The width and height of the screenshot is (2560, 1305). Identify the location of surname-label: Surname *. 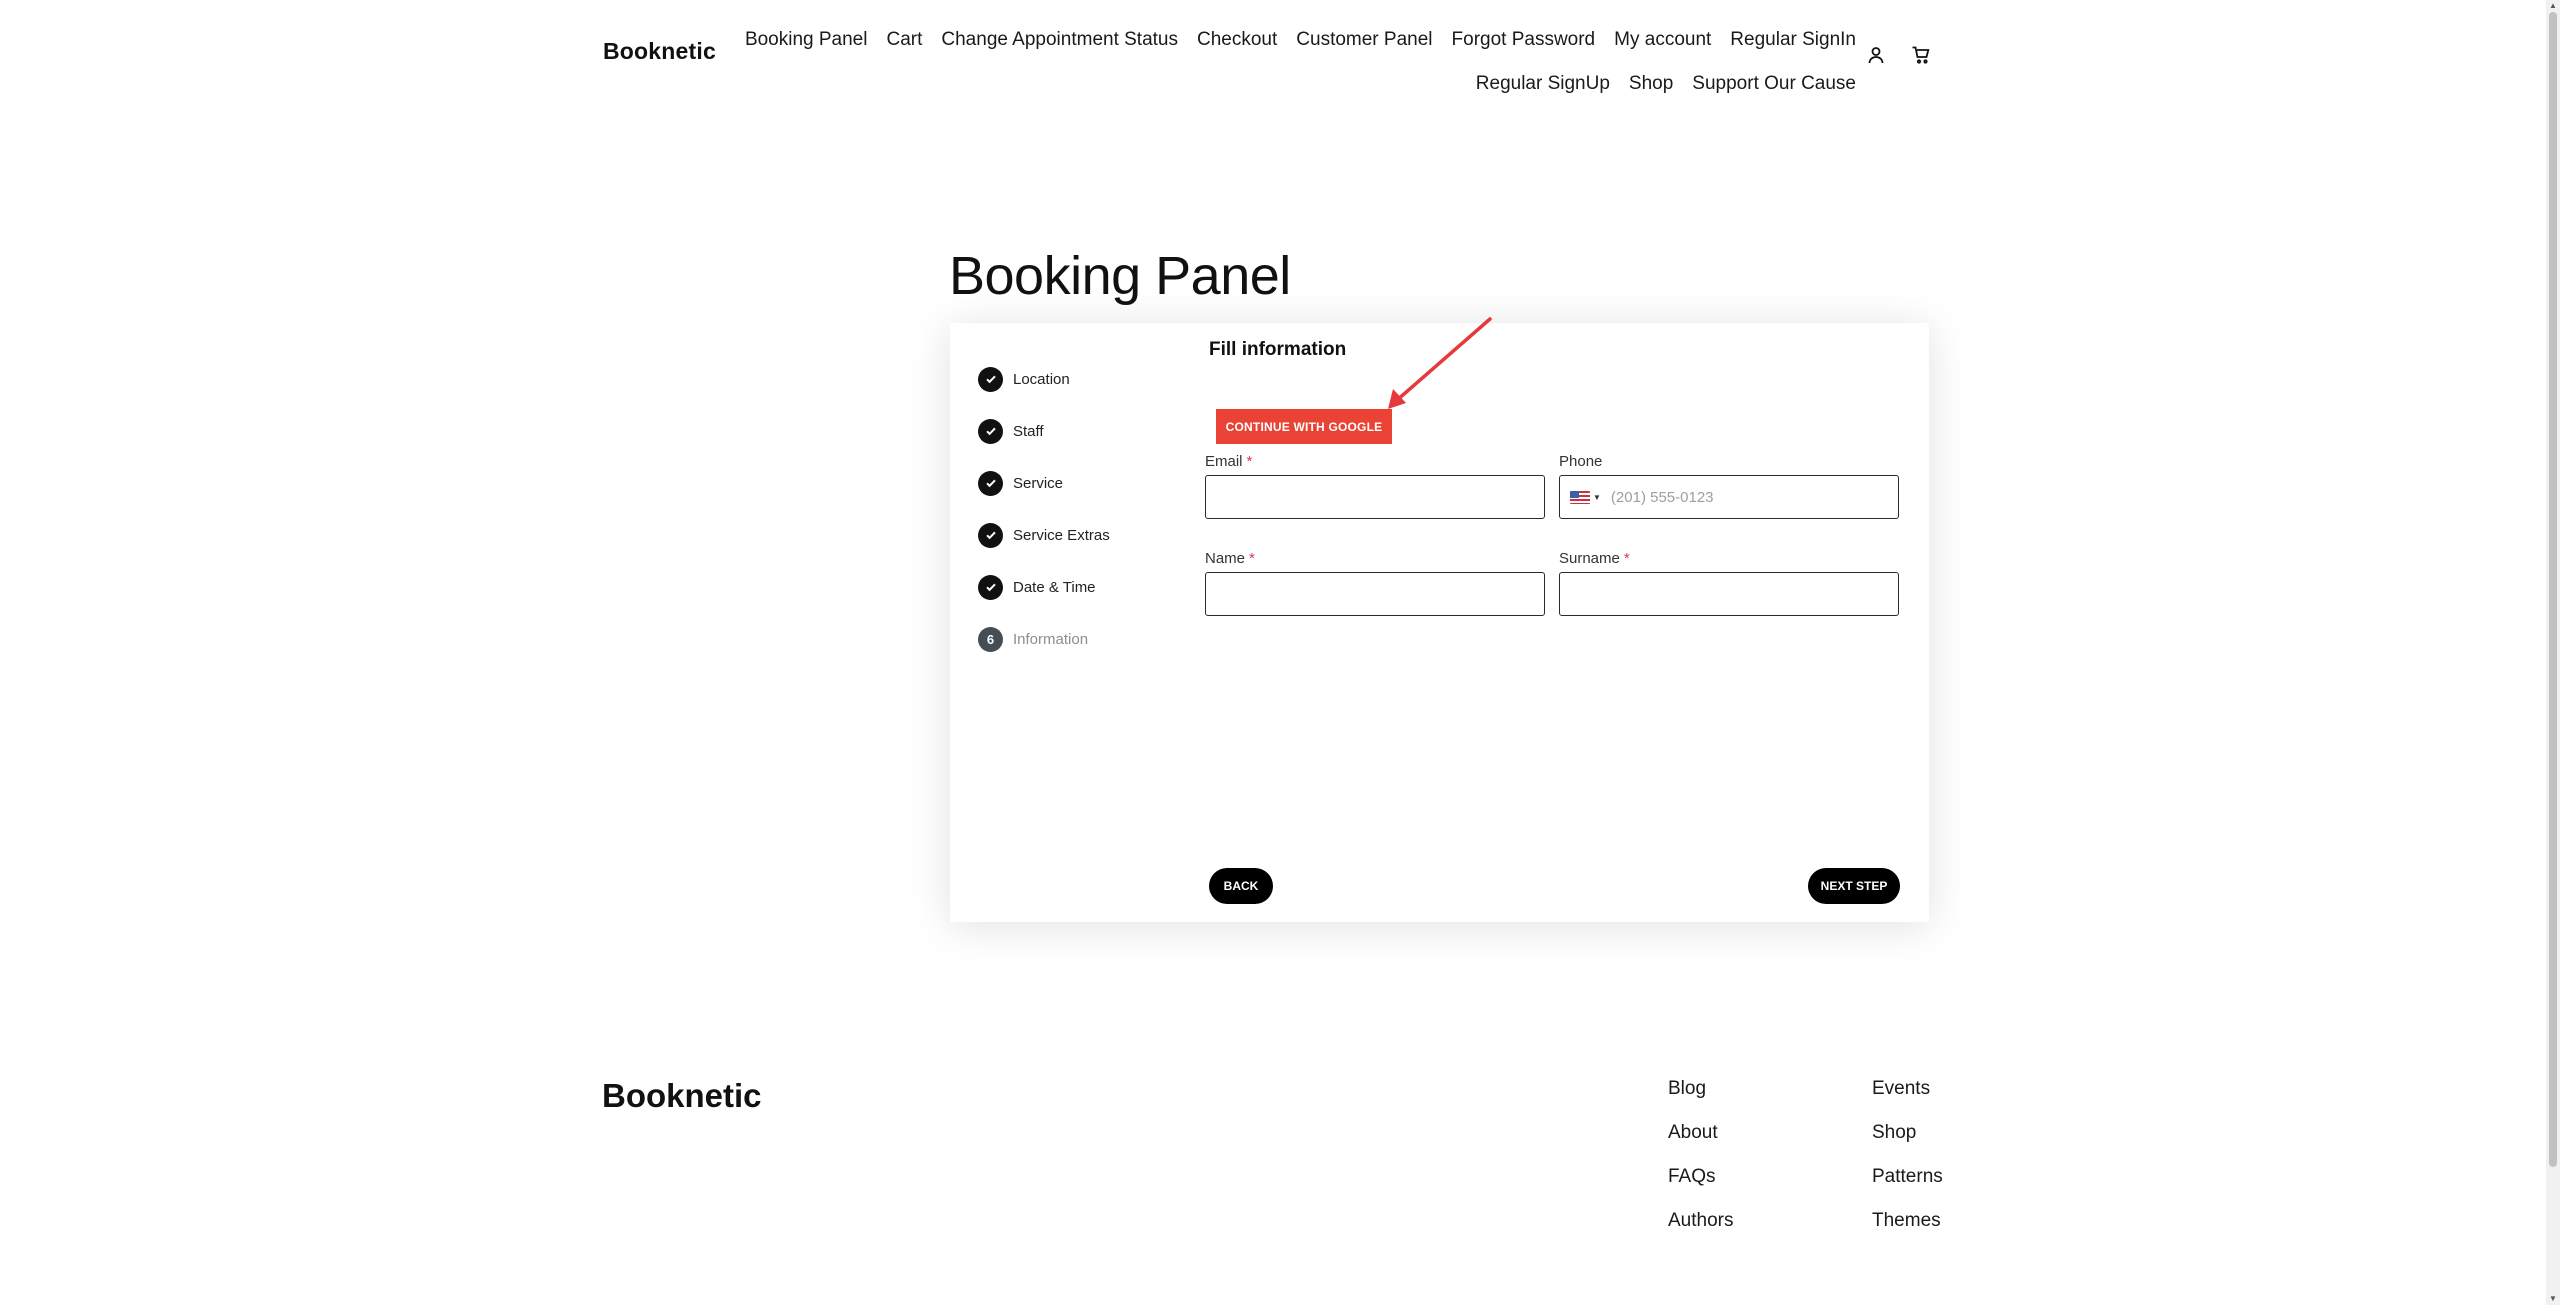
(1729, 561).